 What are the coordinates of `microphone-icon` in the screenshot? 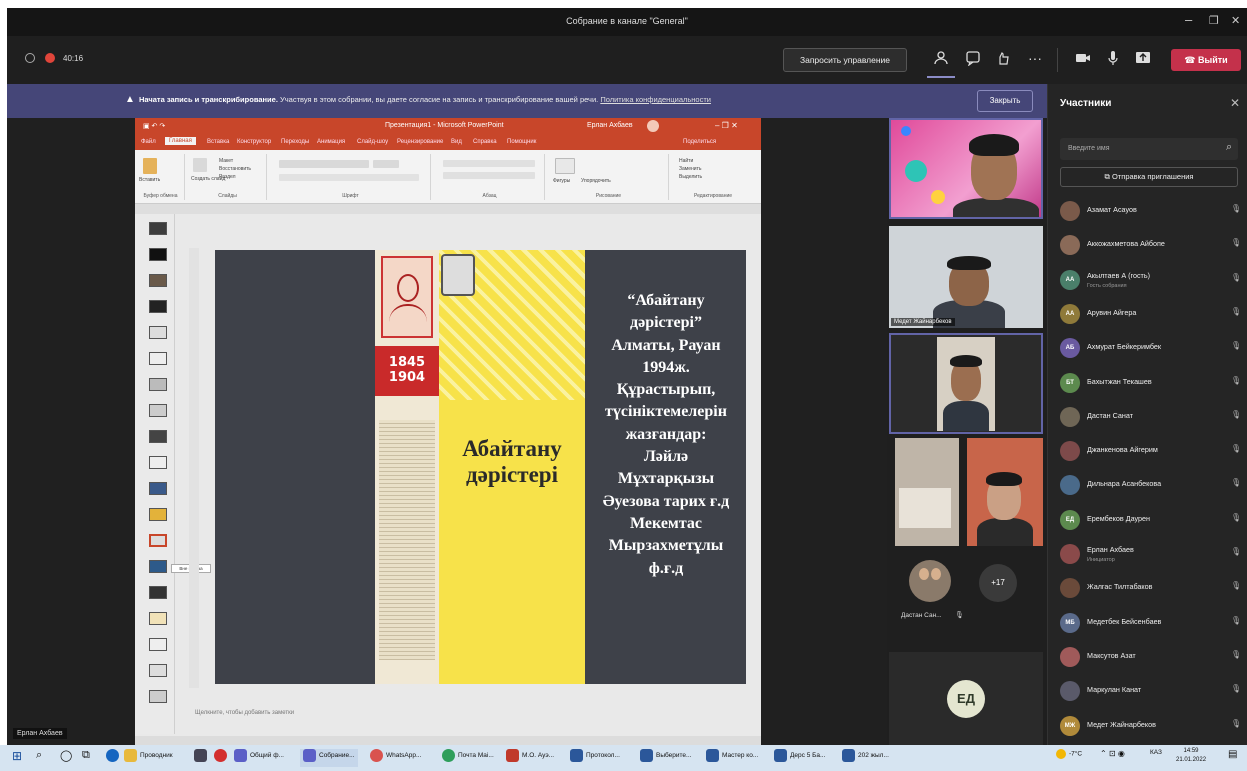 It's located at (1113, 60).